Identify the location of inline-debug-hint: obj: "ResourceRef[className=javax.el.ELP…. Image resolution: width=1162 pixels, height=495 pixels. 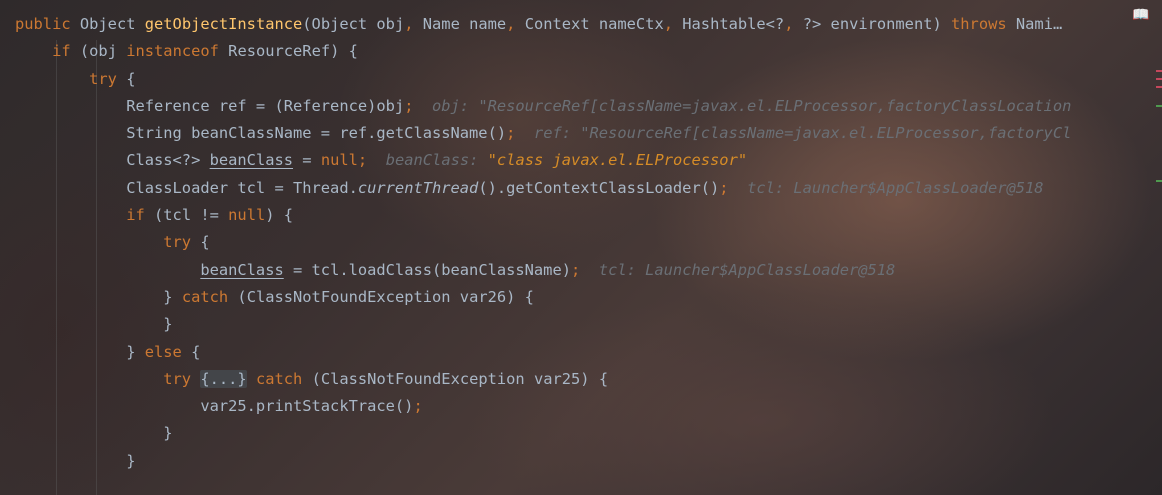
(752, 105).